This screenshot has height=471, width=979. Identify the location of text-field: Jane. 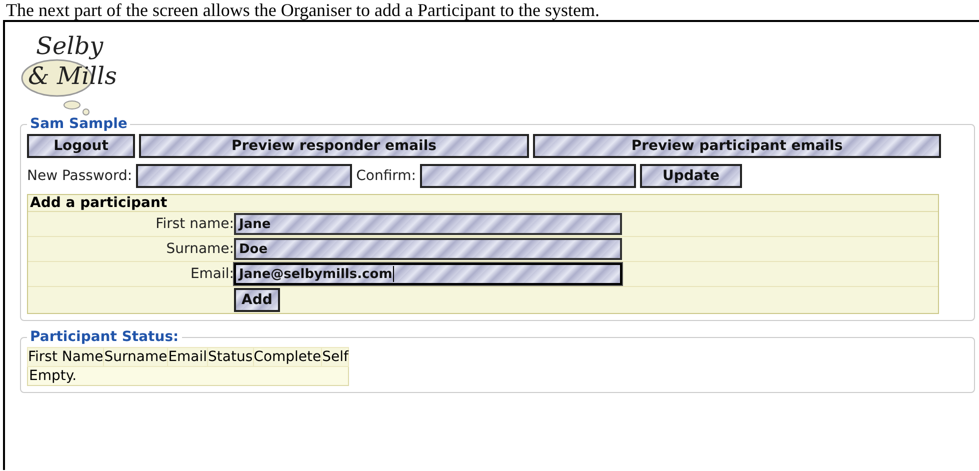
(428, 224).